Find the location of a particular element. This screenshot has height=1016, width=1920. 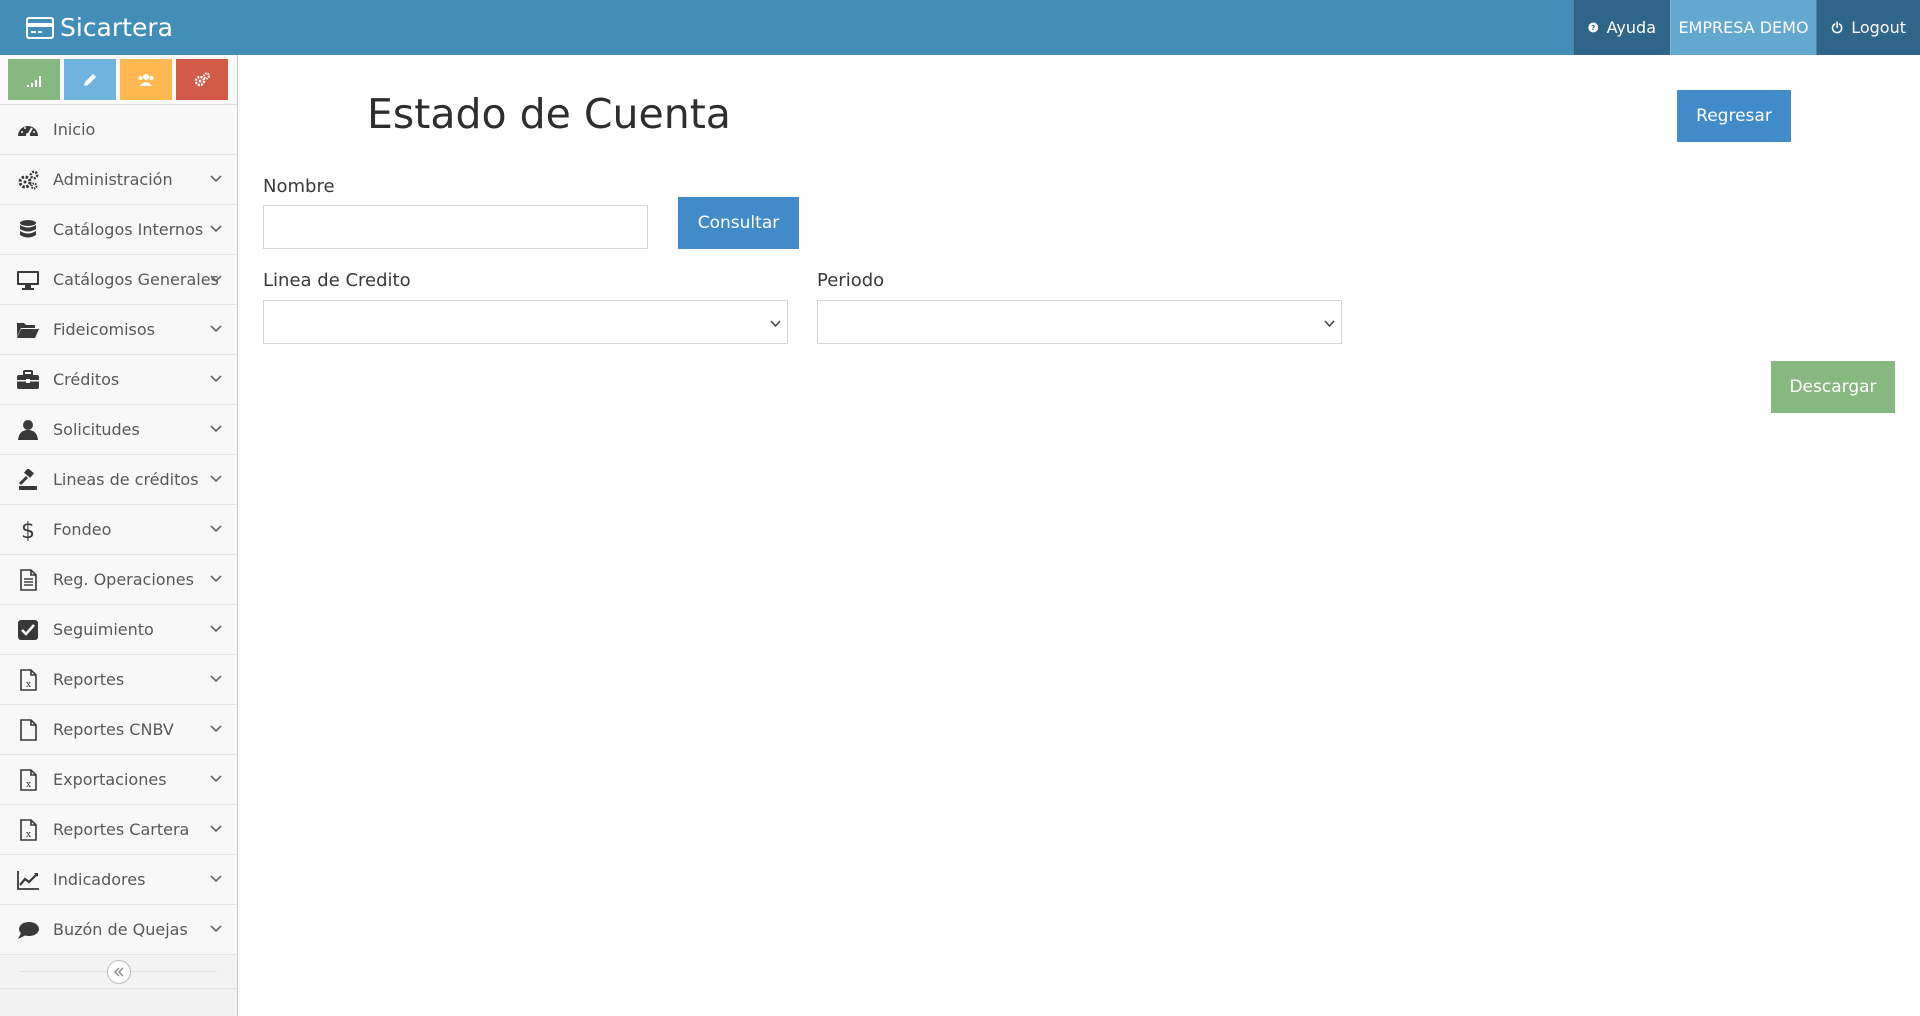

sidebar-item-indicadores: Indicadores is located at coordinates (118, 880).